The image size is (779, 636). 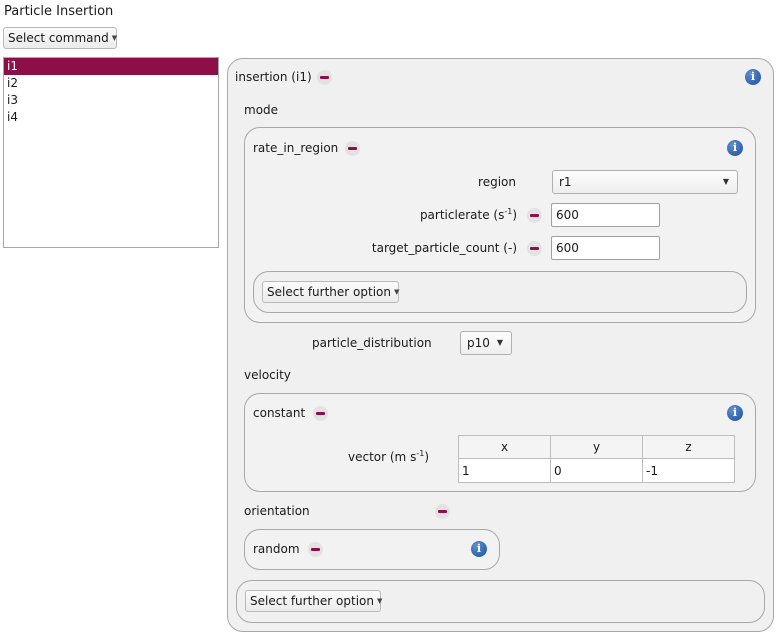 What do you see at coordinates (596, 447) in the screenshot?
I see `vector-col-y: y` at bounding box center [596, 447].